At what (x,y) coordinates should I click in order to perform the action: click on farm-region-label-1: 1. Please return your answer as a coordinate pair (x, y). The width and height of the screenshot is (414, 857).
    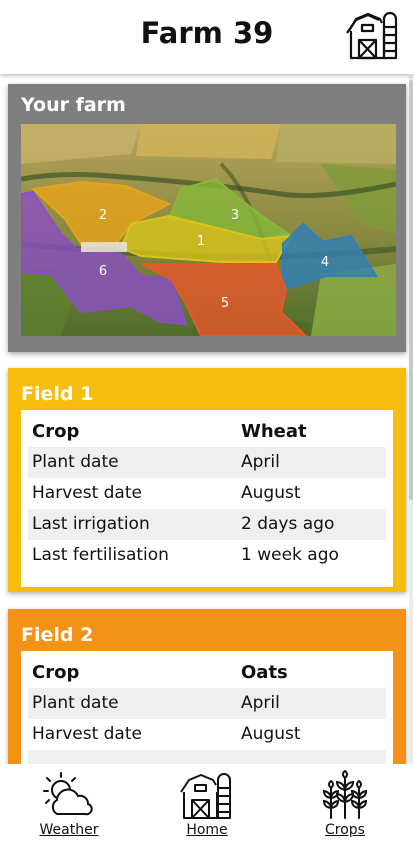
    Looking at the image, I should click on (201, 241).